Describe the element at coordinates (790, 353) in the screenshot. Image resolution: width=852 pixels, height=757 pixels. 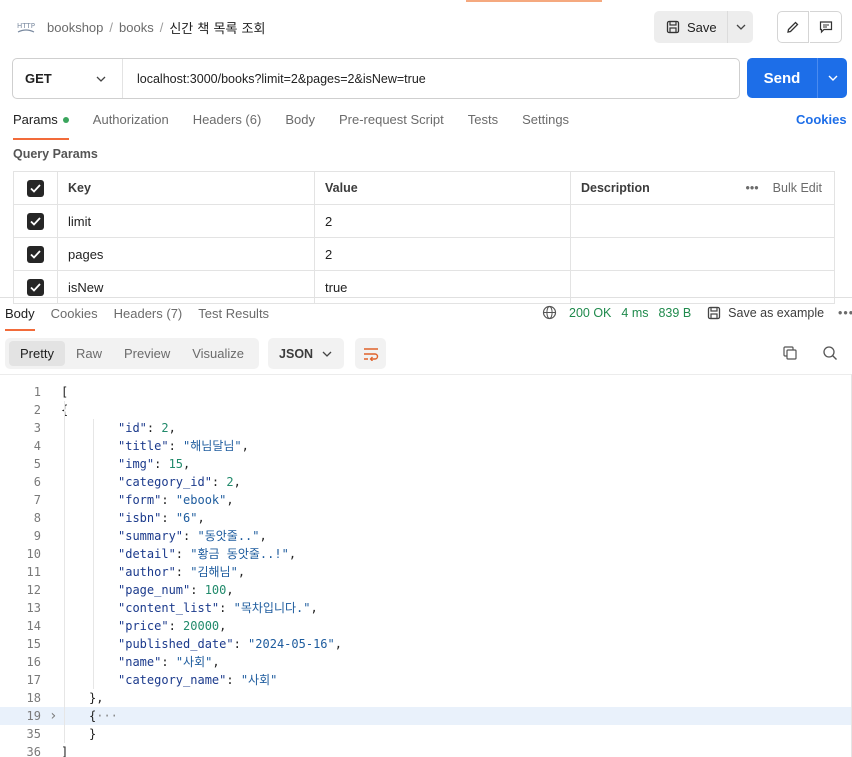
I see `copy-icon` at that location.